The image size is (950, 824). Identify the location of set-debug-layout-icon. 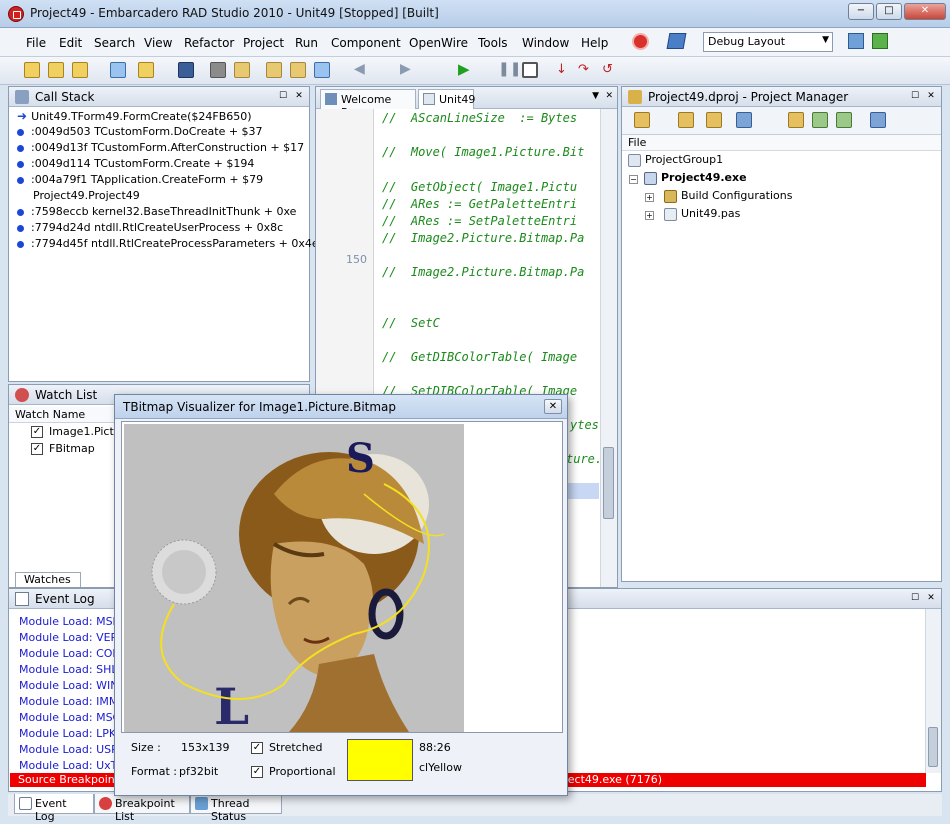
(880, 41).